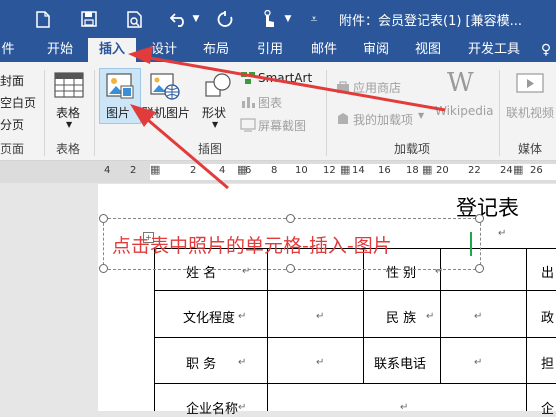  Describe the element at coordinates (506, 170) in the screenshot. I see `ruler-number: 24` at that location.